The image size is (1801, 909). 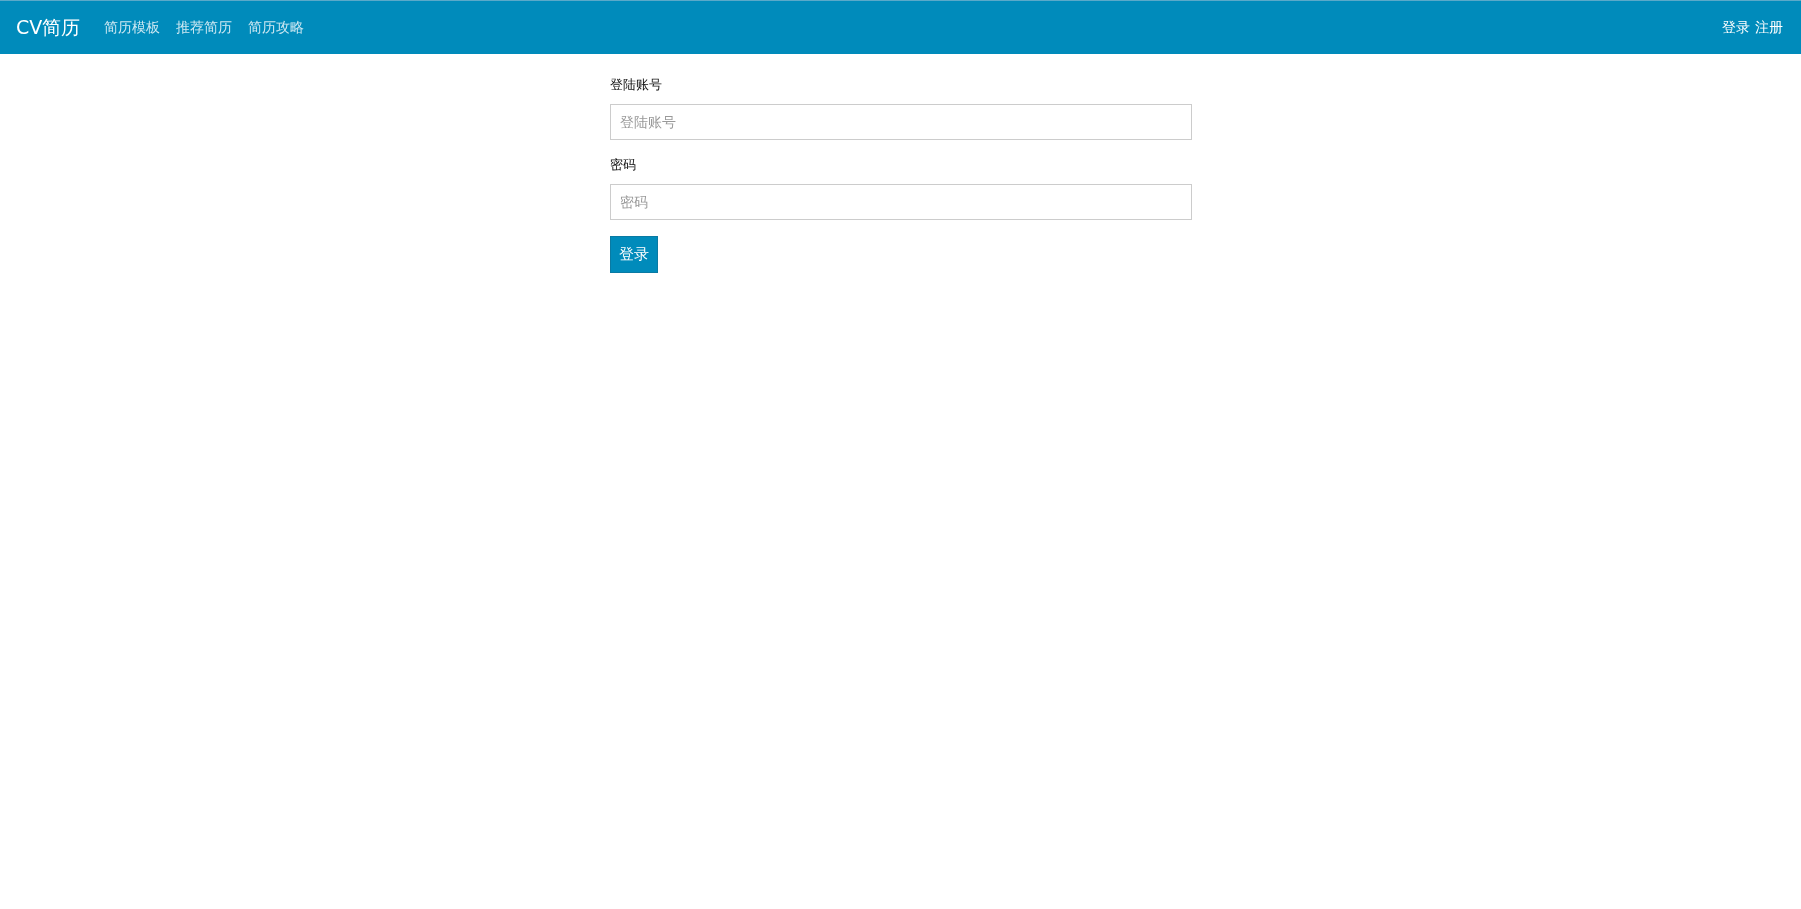 I want to click on field-label: 登陆账号, so click(x=636, y=85).